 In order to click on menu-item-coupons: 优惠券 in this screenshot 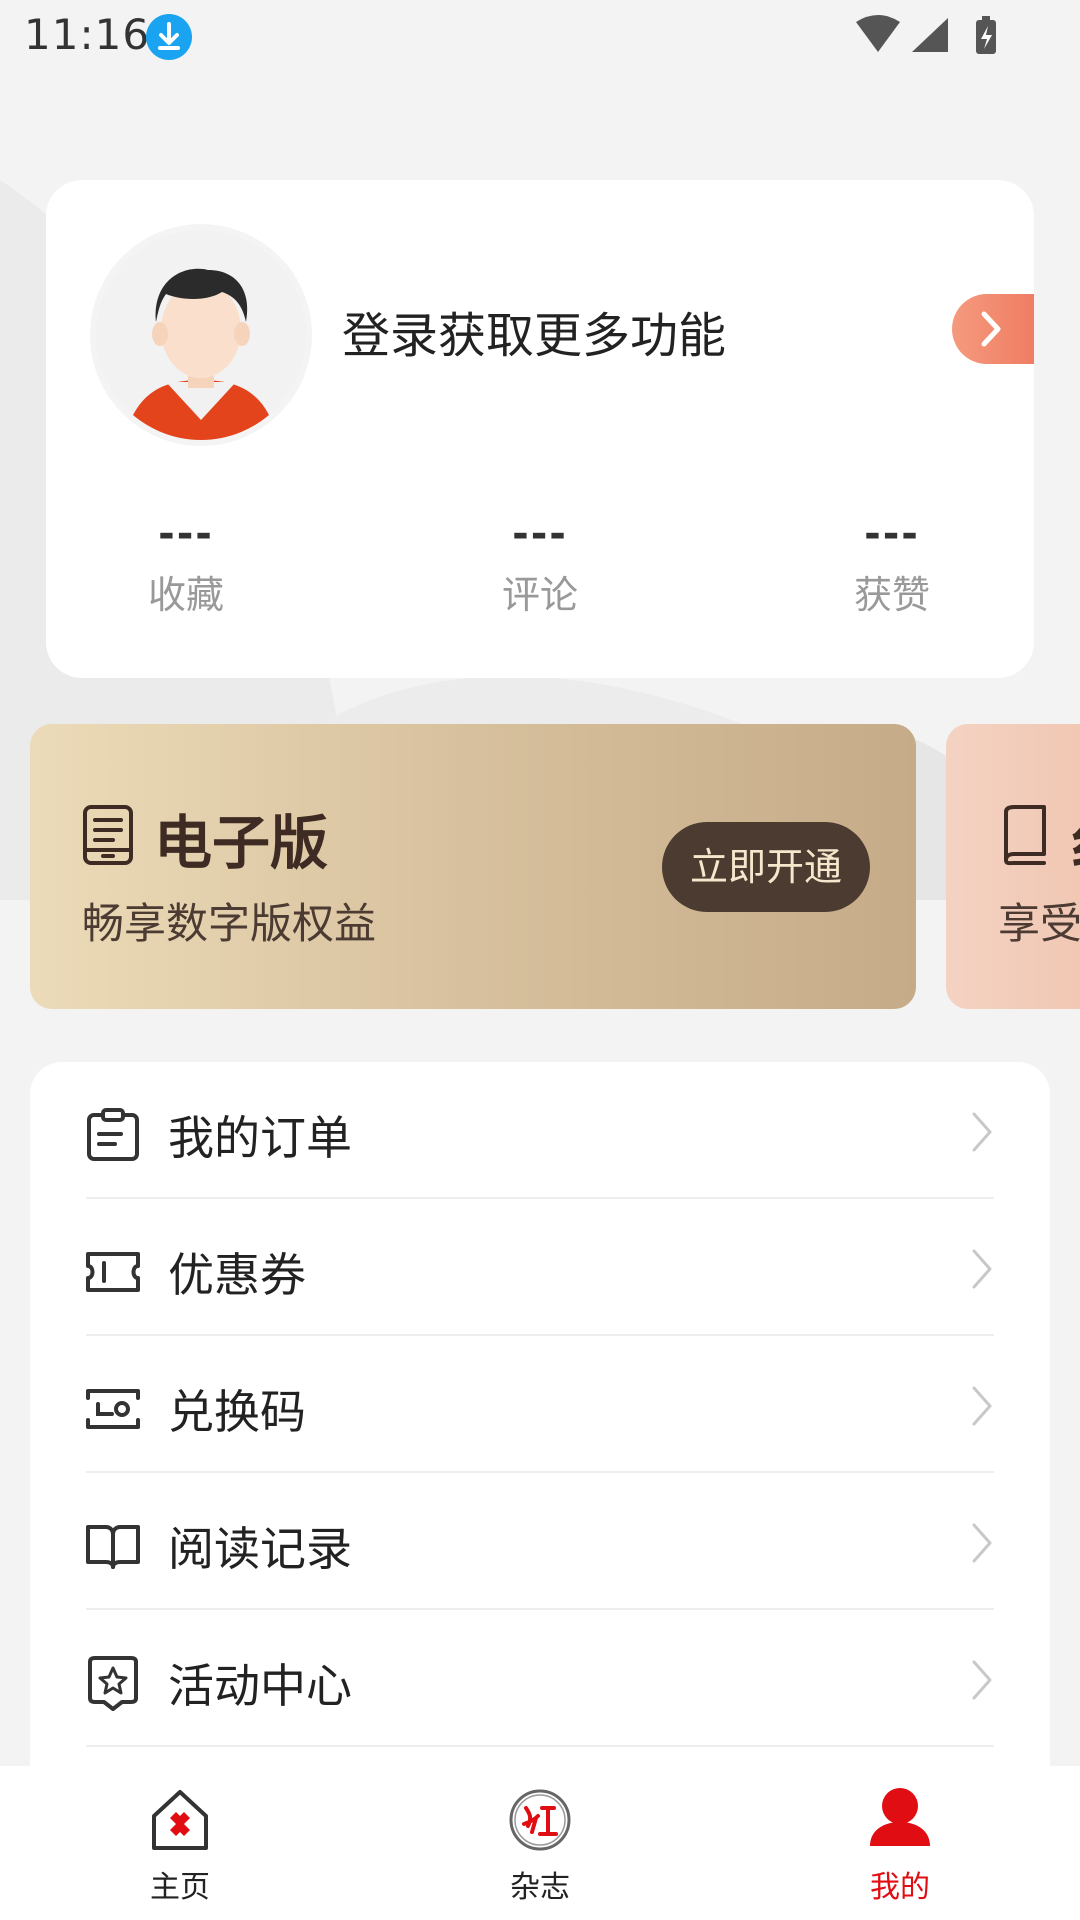, I will do `click(540, 1267)`.